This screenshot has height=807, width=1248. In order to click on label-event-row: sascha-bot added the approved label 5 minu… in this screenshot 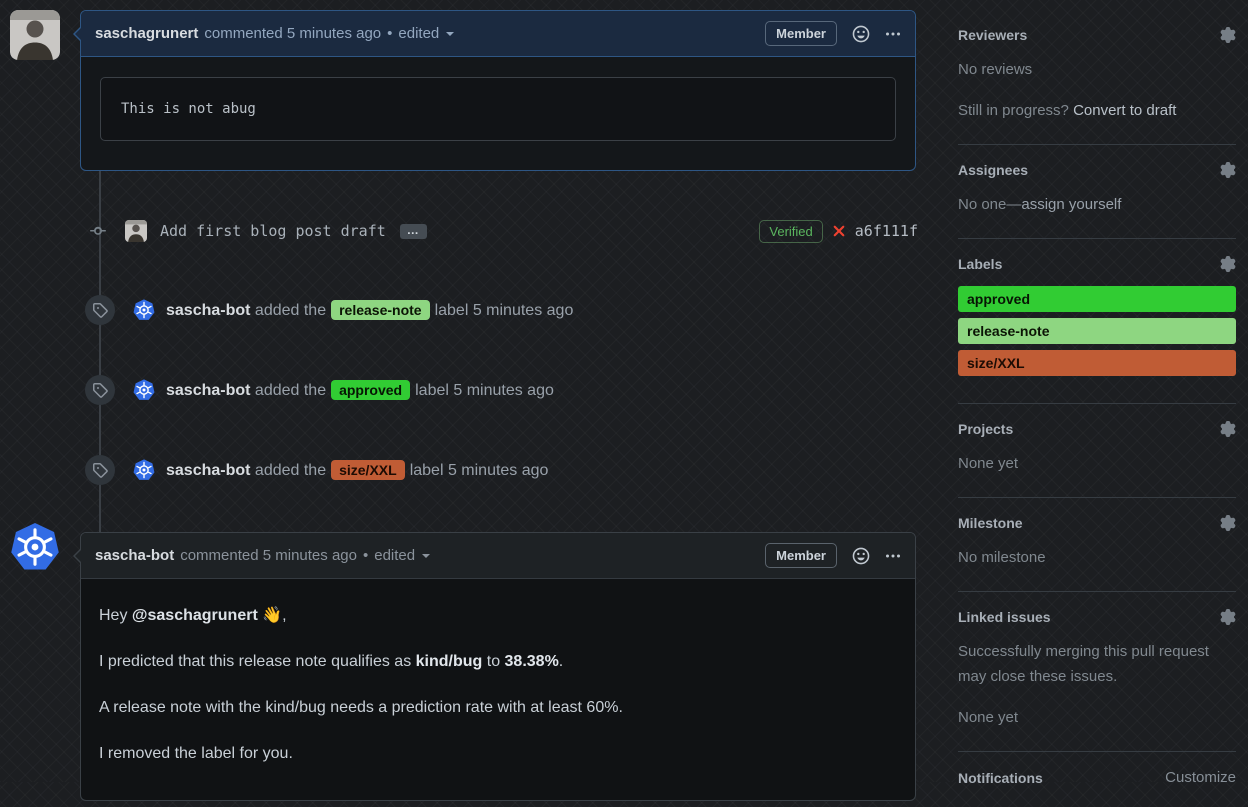, I will do `click(459, 390)`.